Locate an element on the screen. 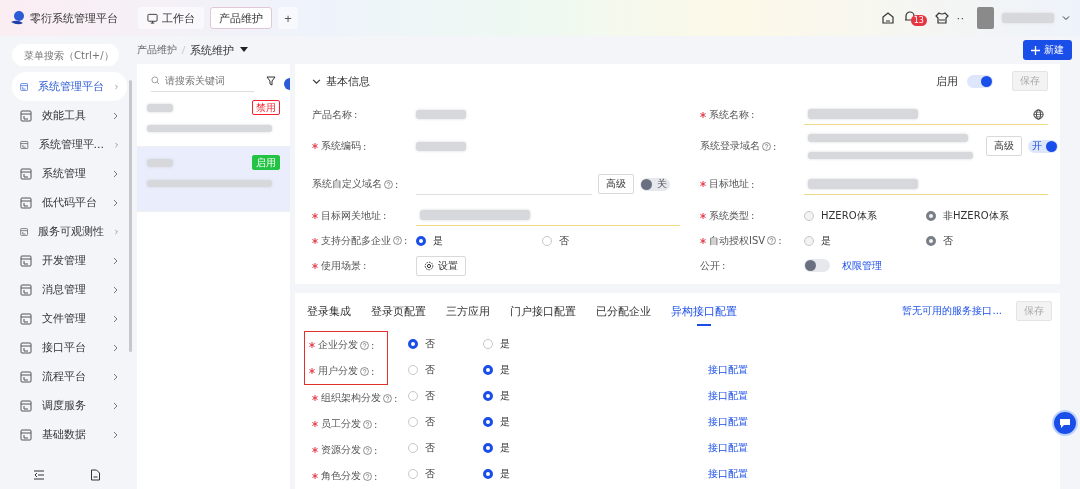 This screenshot has width=1080, height=489. field-label: 系统名称 is located at coordinates (729, 114).